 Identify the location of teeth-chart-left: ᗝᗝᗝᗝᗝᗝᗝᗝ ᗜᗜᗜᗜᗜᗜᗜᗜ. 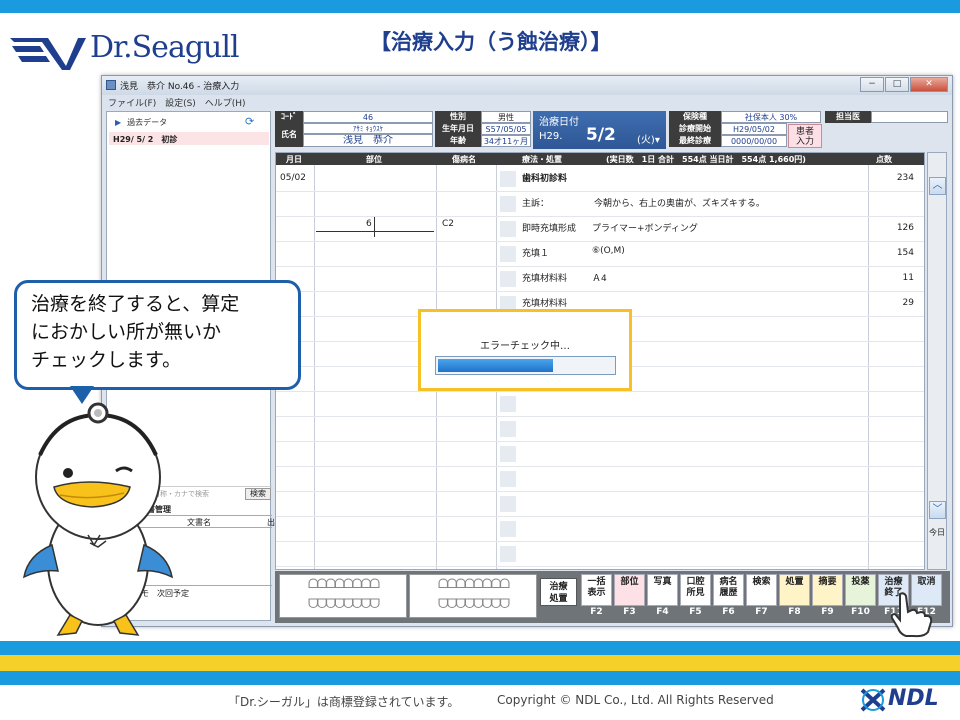
(343, 596).